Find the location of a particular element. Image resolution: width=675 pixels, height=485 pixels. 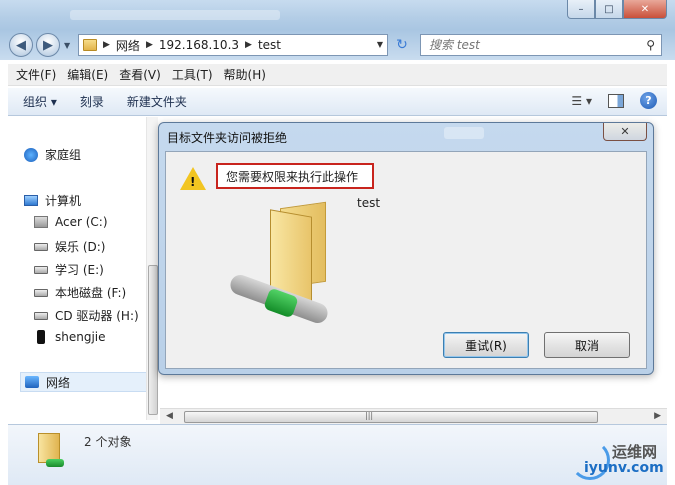

view-controls: ☰ ▾ ? is located at coordinates (614, 100).